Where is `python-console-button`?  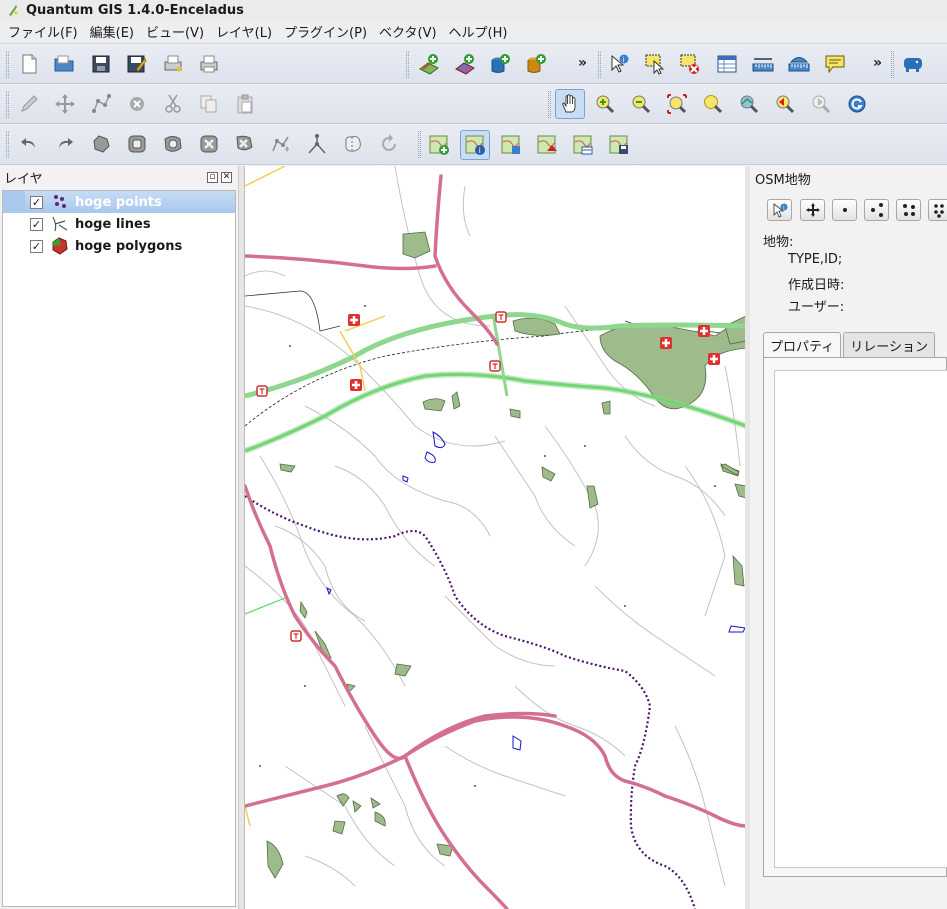
python-console-button is located at coordinates (913, 64).